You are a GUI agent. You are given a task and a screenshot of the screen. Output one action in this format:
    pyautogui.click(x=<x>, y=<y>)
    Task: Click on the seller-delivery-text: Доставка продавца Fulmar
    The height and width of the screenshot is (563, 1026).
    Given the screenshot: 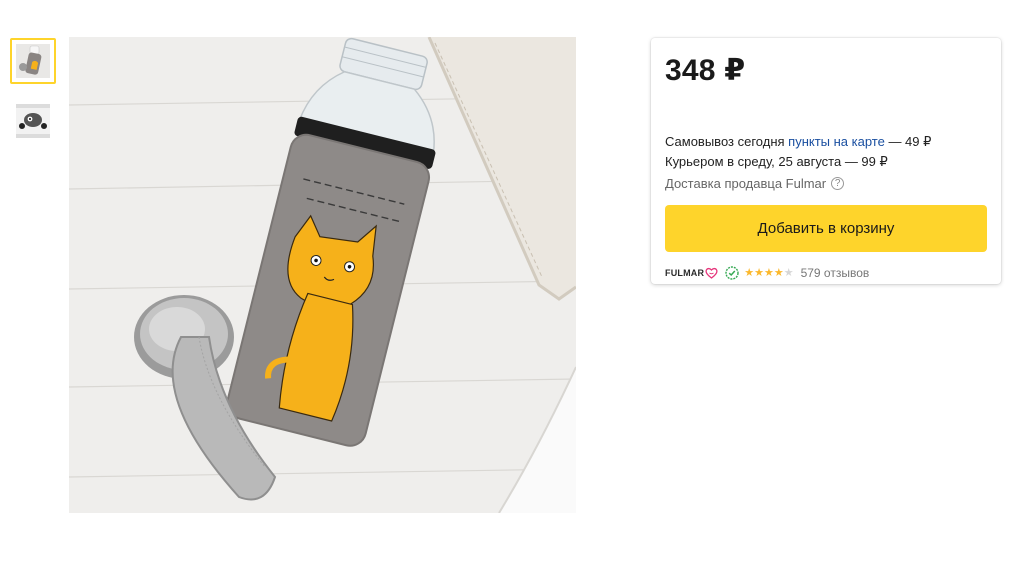 What is the action you would take?
    pyautogui.click(x=746, y=183)
    